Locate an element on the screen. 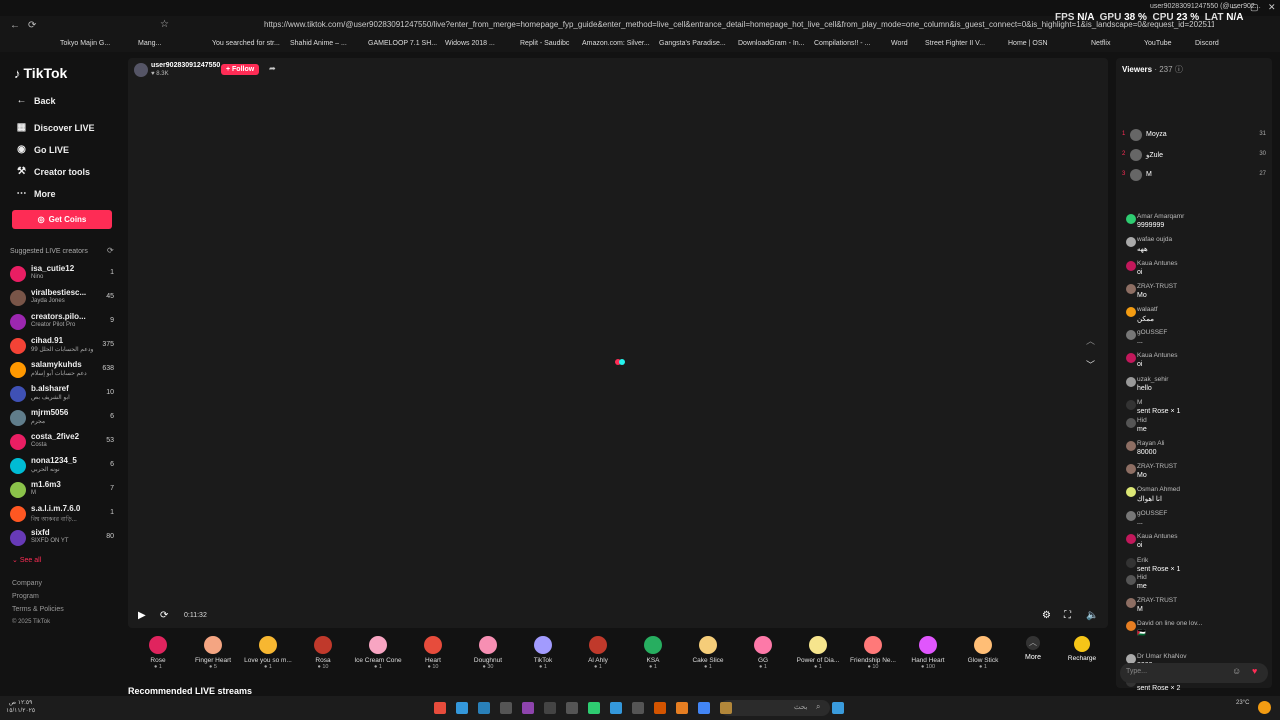 Image resolution: width=1280 pixels, height=720 pixels. get-coins-button: ◎ Get Coins is located at coordinates (62, 219).